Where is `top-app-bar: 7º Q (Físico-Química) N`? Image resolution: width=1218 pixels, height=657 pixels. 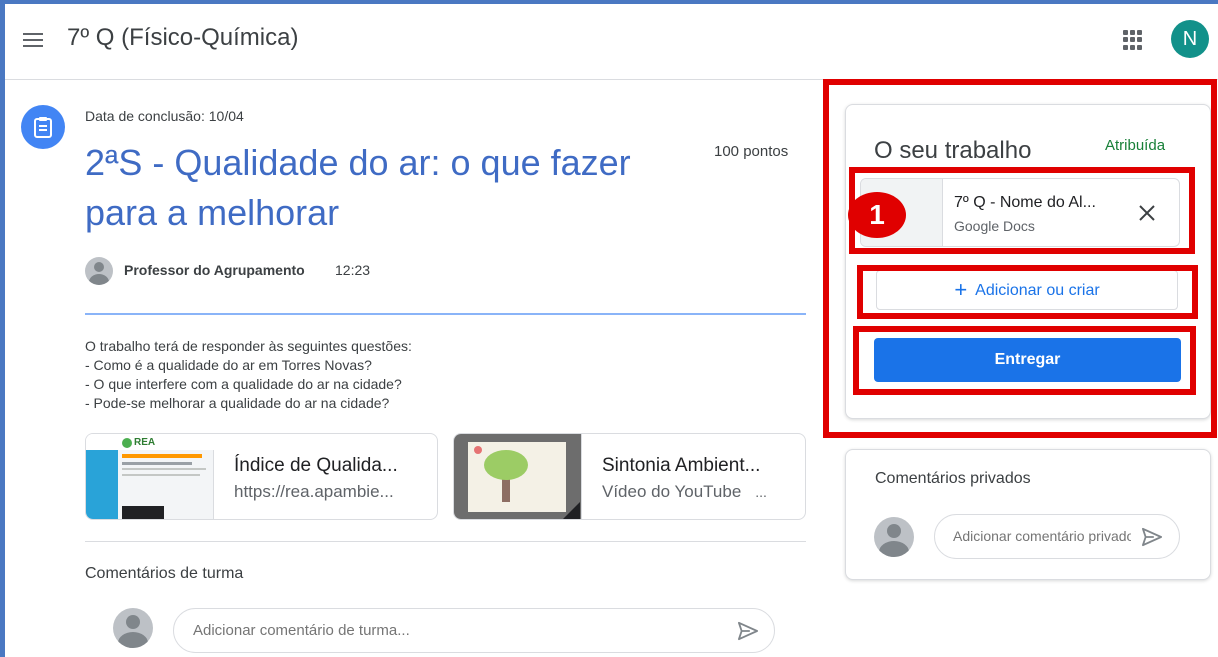 top-app-bar: 7º Q (Físico-Química) N is located at coordinates (611, 42).